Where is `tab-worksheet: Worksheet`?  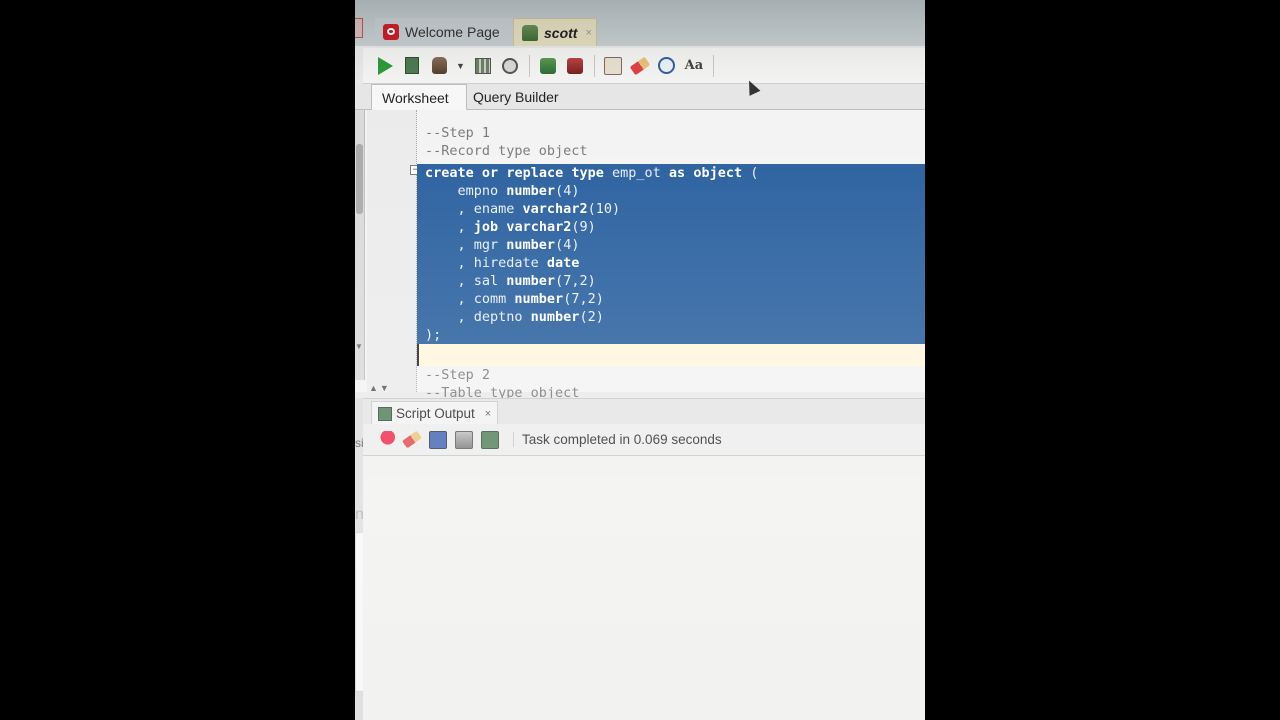 tab-worksheet: Worksheet is located at coordinates (419, 97).